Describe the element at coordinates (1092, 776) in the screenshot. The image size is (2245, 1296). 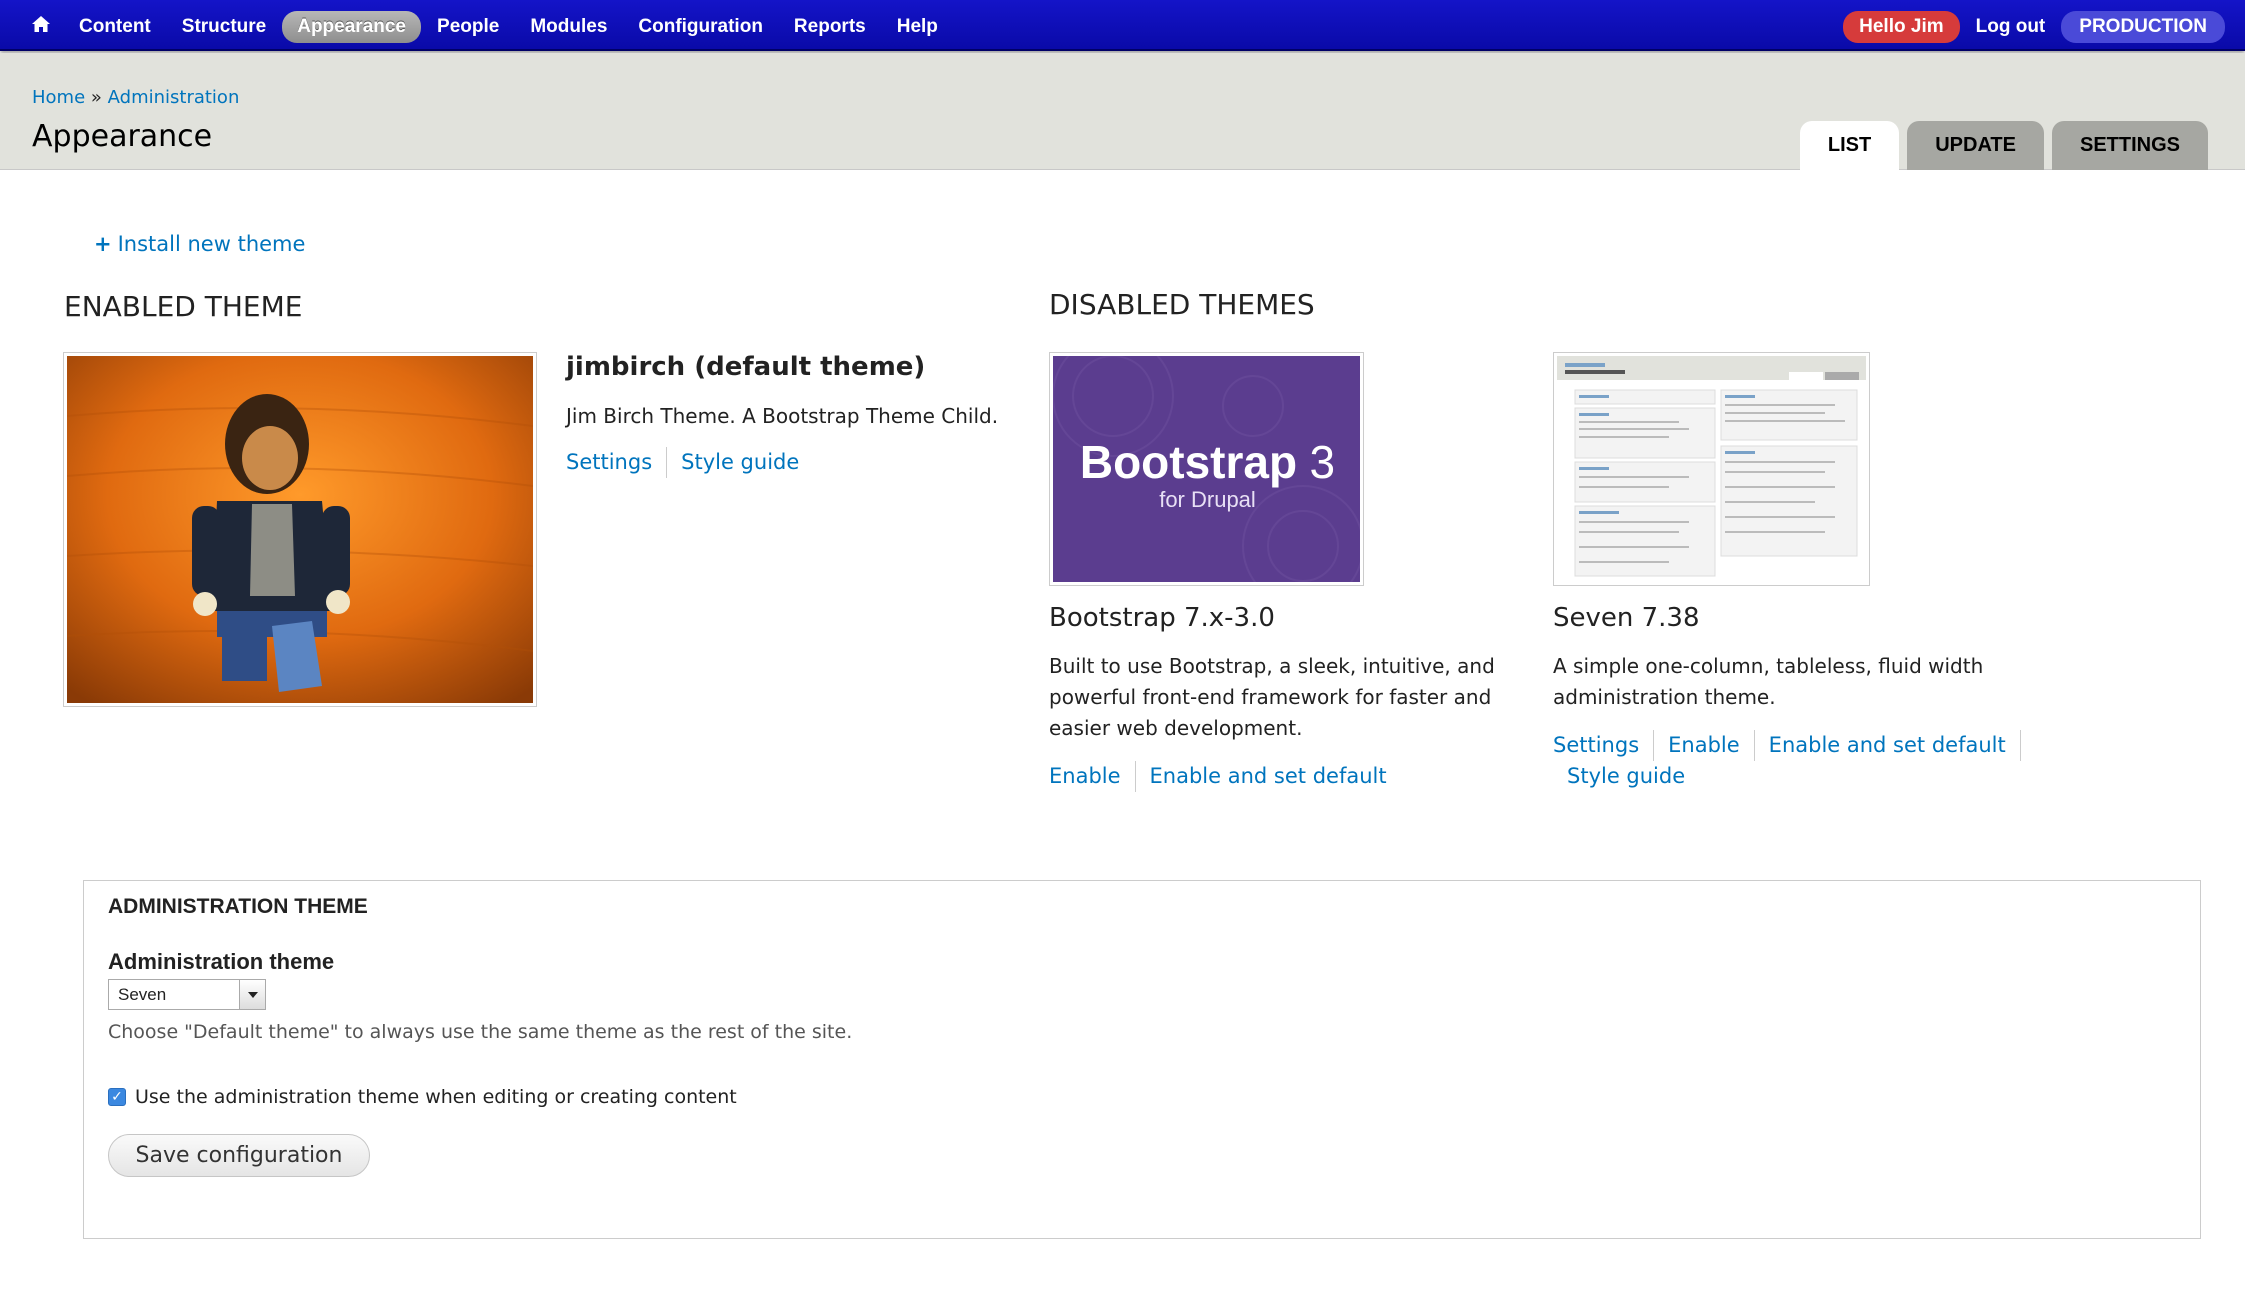
I see `bootstrap-enable-link: Enable` at that location.